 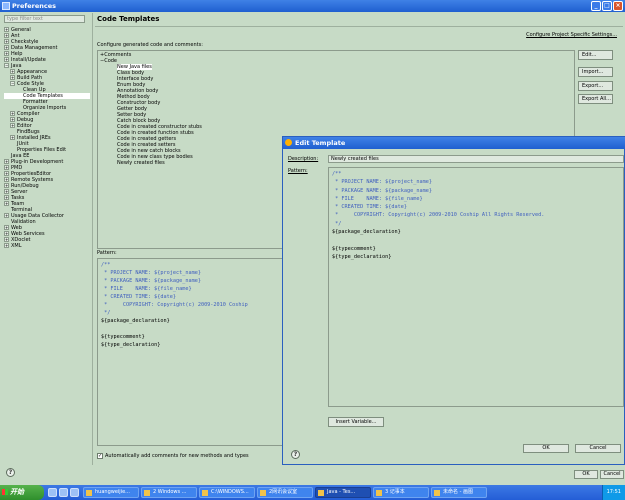 I want to click on system-tray: 17:51, so click(x=613, y=492).